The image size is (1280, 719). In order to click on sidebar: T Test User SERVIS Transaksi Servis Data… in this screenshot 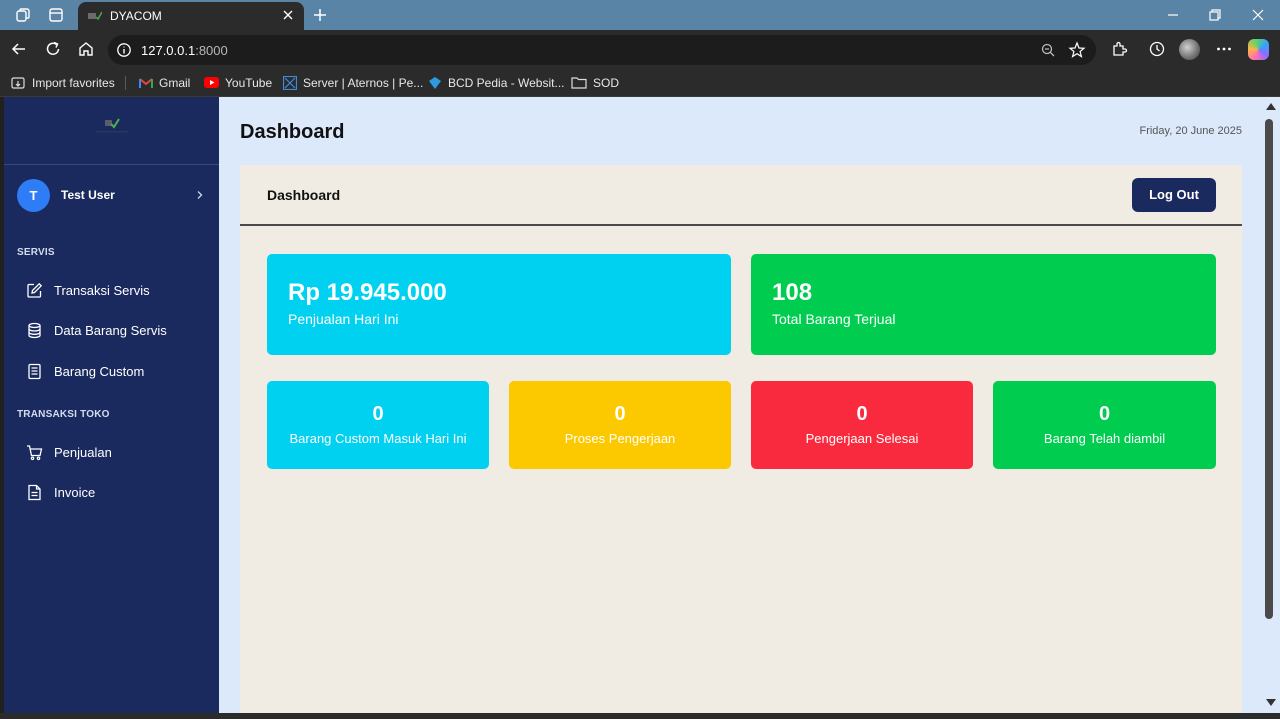, I will do `click(111, 405)`.